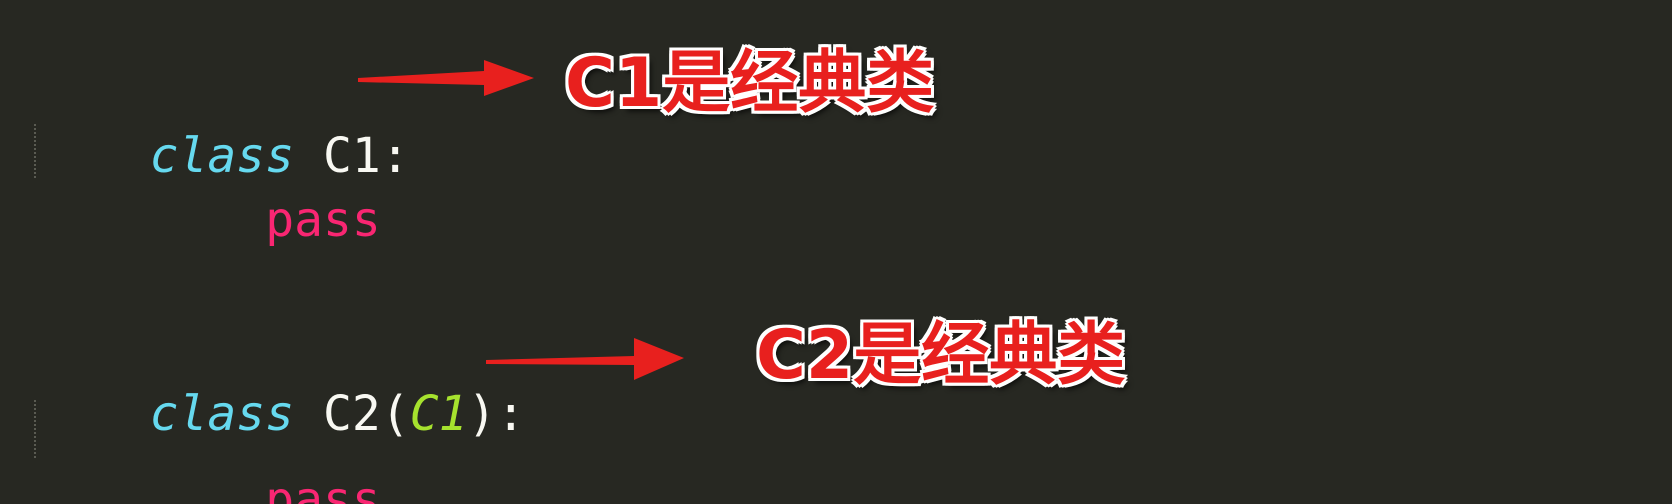  What do you see at coordinates (395, 156) in the screenshot?
I see `colon: :` at bounding box center [395, 156].